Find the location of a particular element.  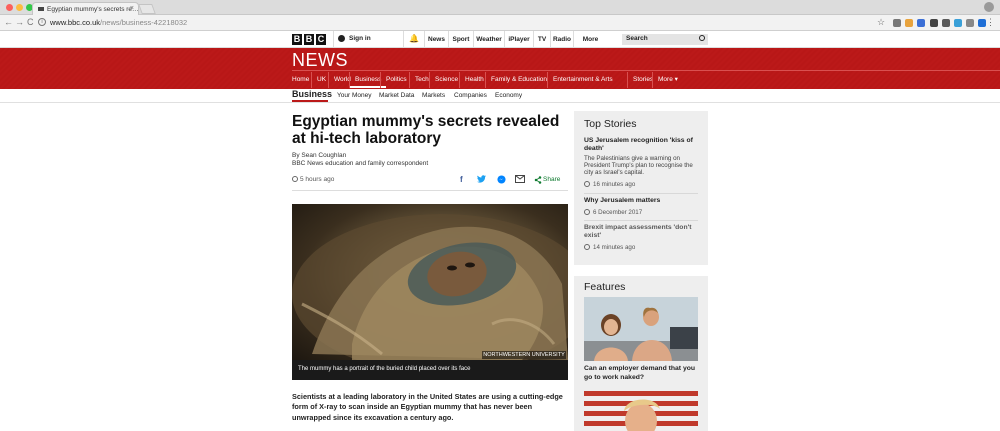

topnav-weather: Weather is located at coordinates (488, 39).